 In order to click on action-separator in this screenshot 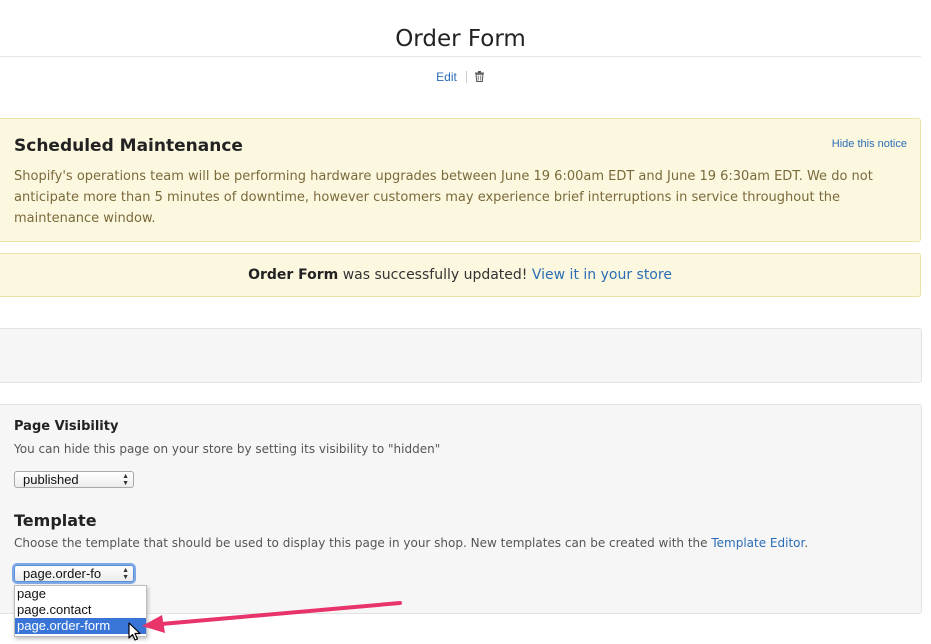, I will do `click(466, 77)`.